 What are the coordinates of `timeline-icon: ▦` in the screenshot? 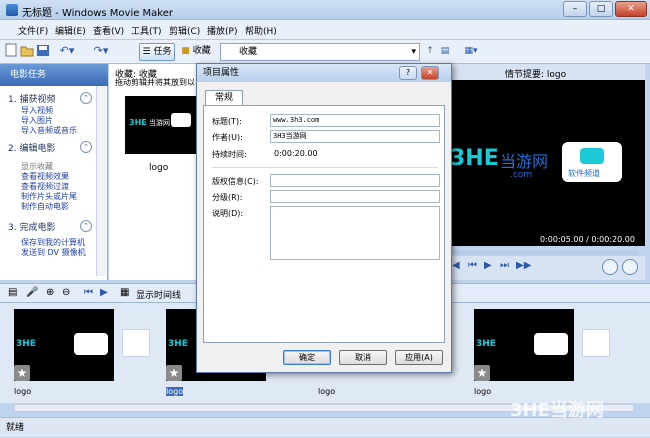 It's located at (125, 292).